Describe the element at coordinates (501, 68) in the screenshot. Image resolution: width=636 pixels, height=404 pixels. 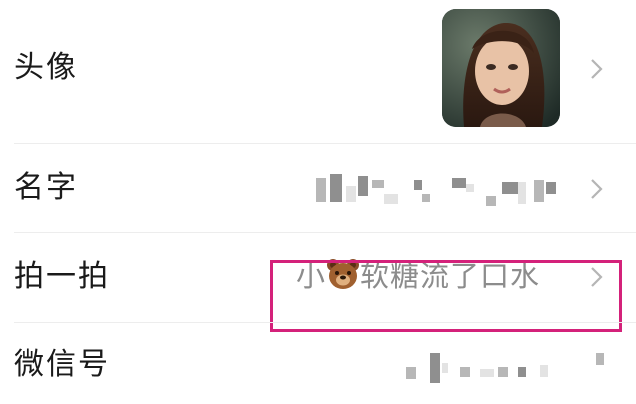
I see `avatar` at that location.